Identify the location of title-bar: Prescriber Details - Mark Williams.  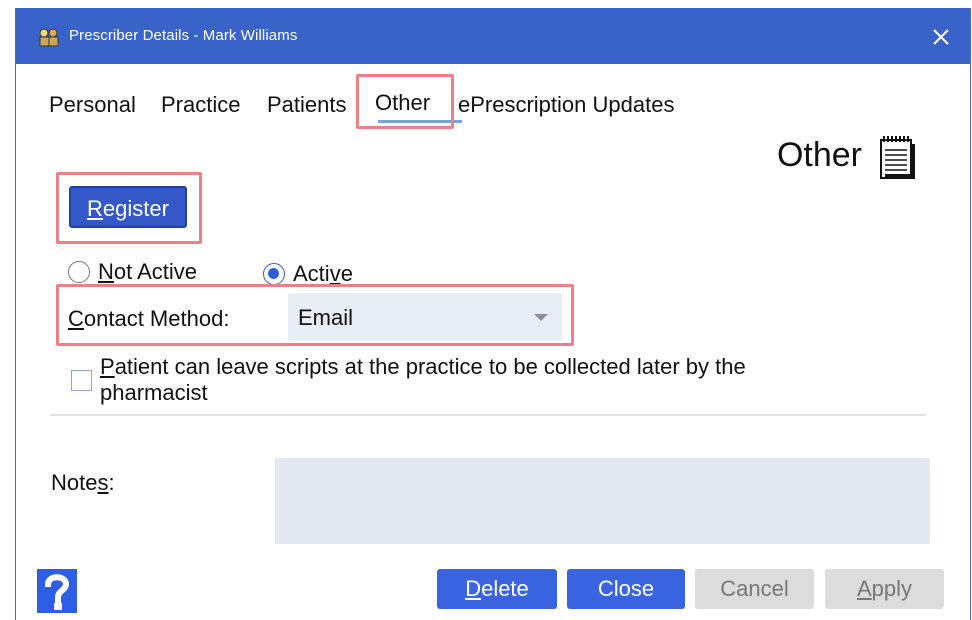
(493, 36).